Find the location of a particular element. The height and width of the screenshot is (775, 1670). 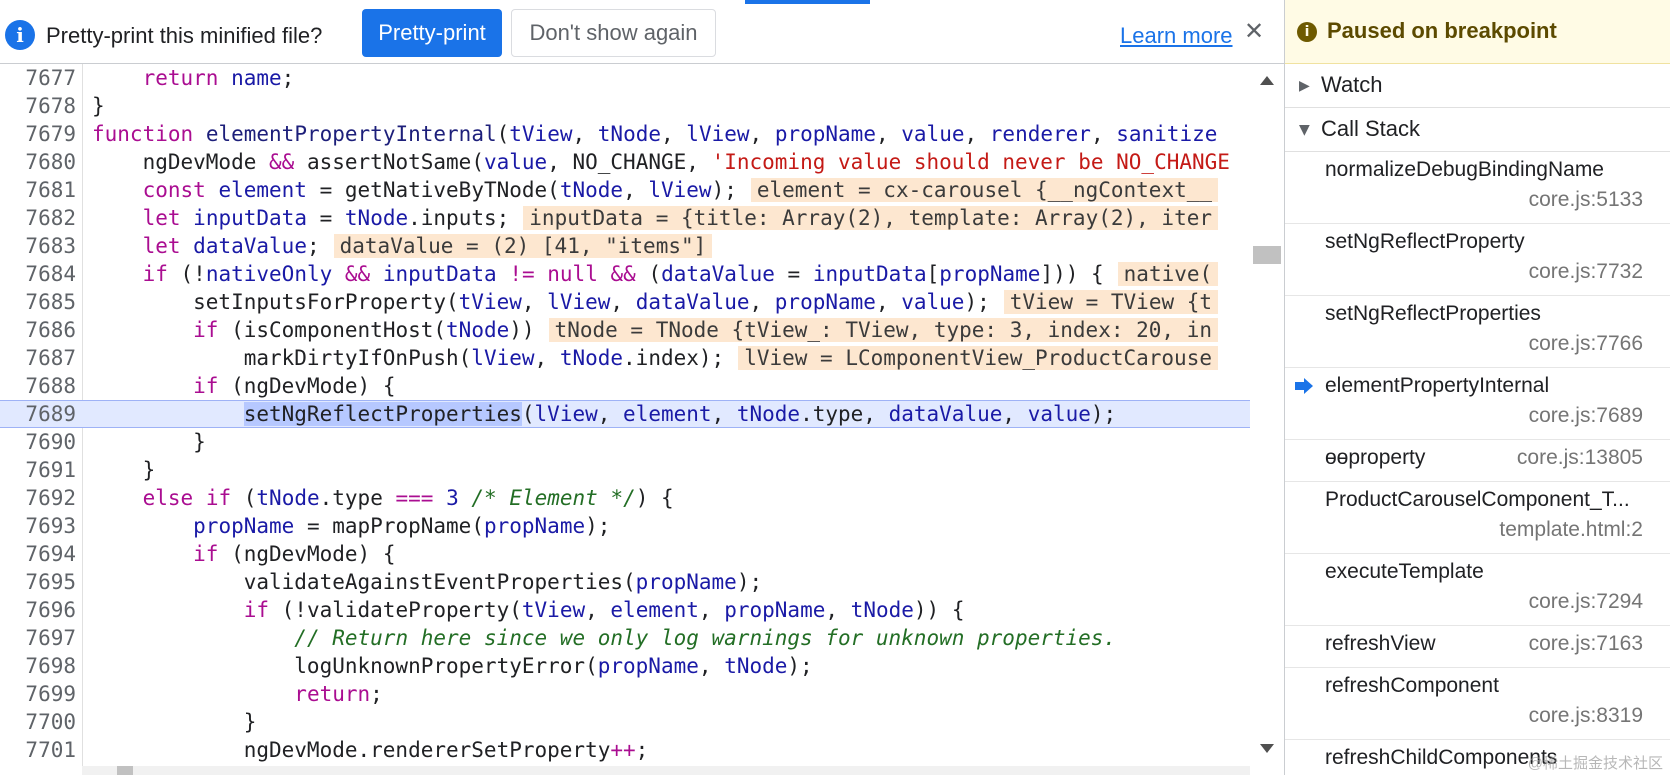

scroll-down-arrow-icon is located at coordinates (1267, 748).